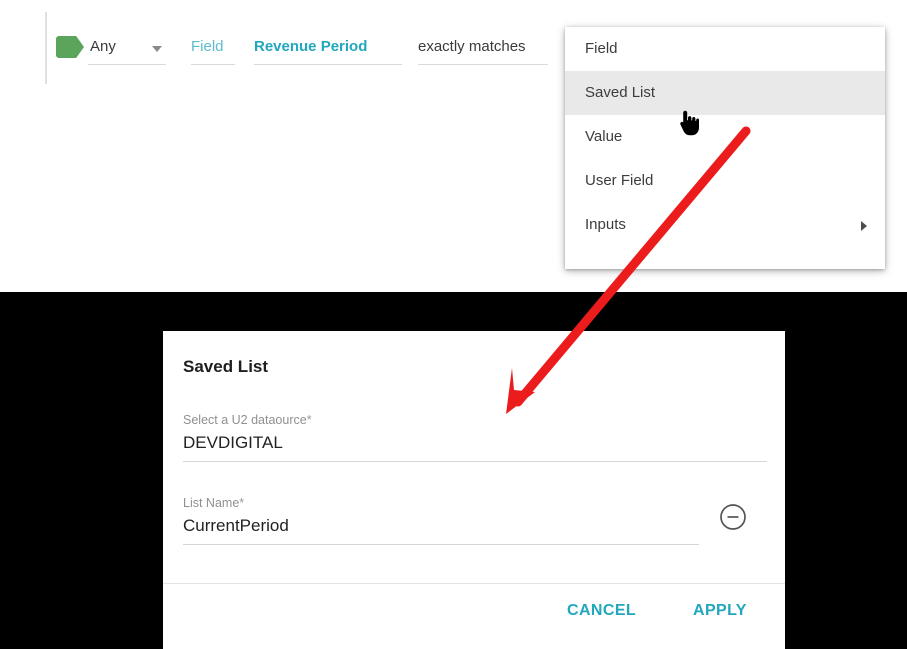  What do you see at coordinates (127, 50) in the screenshot?
I see `scope-select: Any` at bounding box center [127, 50].